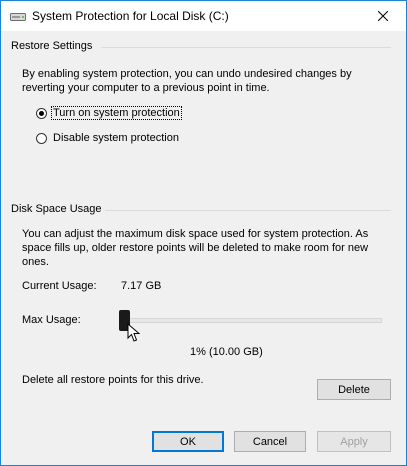 The width and height of the screenshot is (407, 466). Describe the element at coordinates (52, 46) in the screenshot. I see `restore-settings-group-label: Restore Settings` at that location.